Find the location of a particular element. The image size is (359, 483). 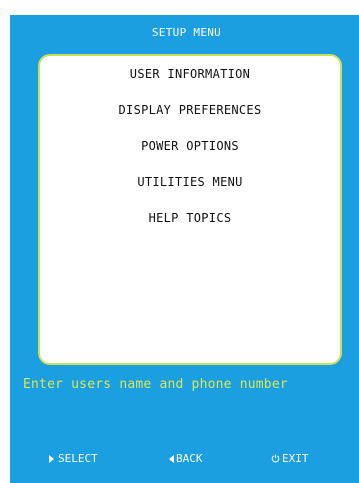

triangle-left-icon is located at coordinates (171, 458).